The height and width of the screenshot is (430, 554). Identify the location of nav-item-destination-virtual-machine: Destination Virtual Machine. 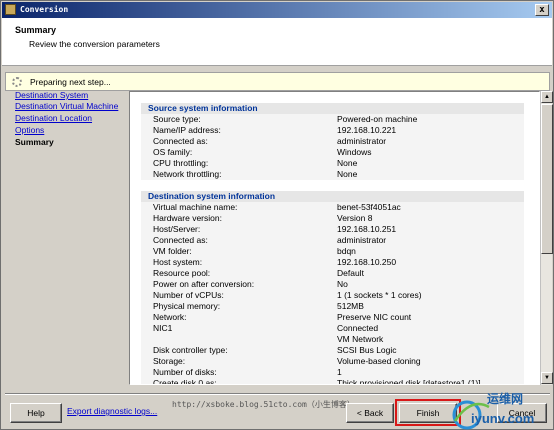
(66, 106).